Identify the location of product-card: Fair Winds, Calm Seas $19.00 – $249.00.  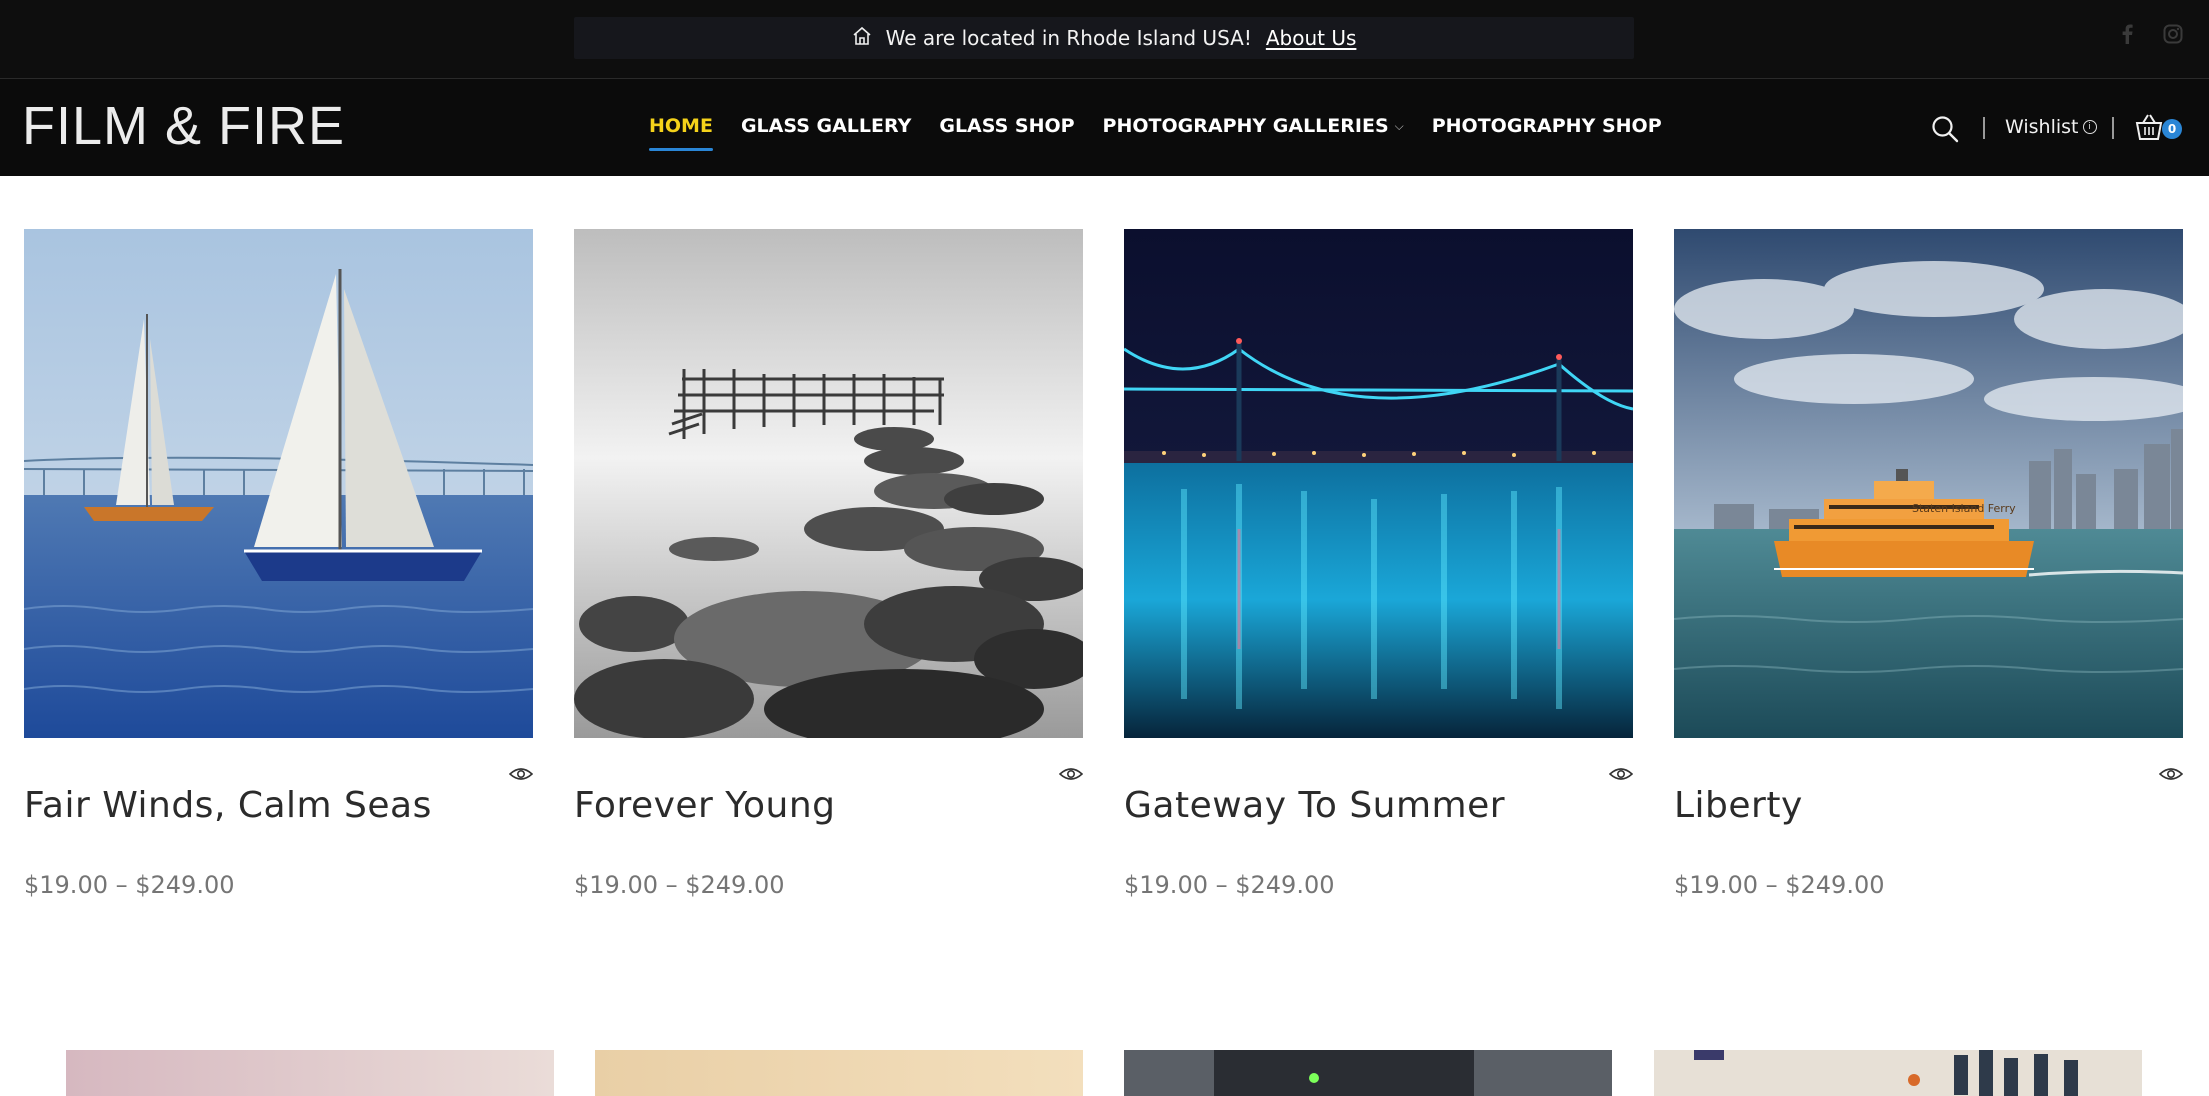
(279, 564).